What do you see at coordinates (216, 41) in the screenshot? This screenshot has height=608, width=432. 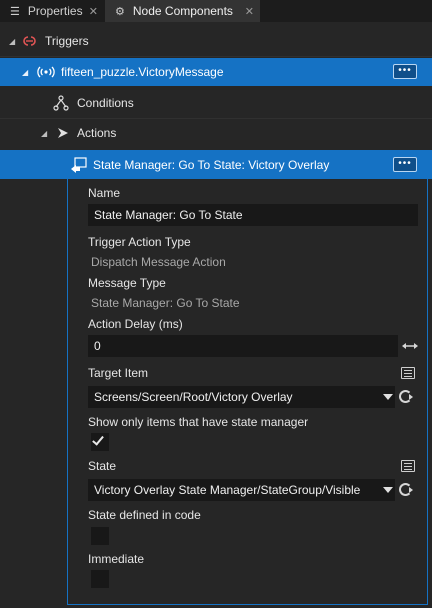 I see `tree-row-triggers: ◢ Triggers` at bounding box center [216, 41].